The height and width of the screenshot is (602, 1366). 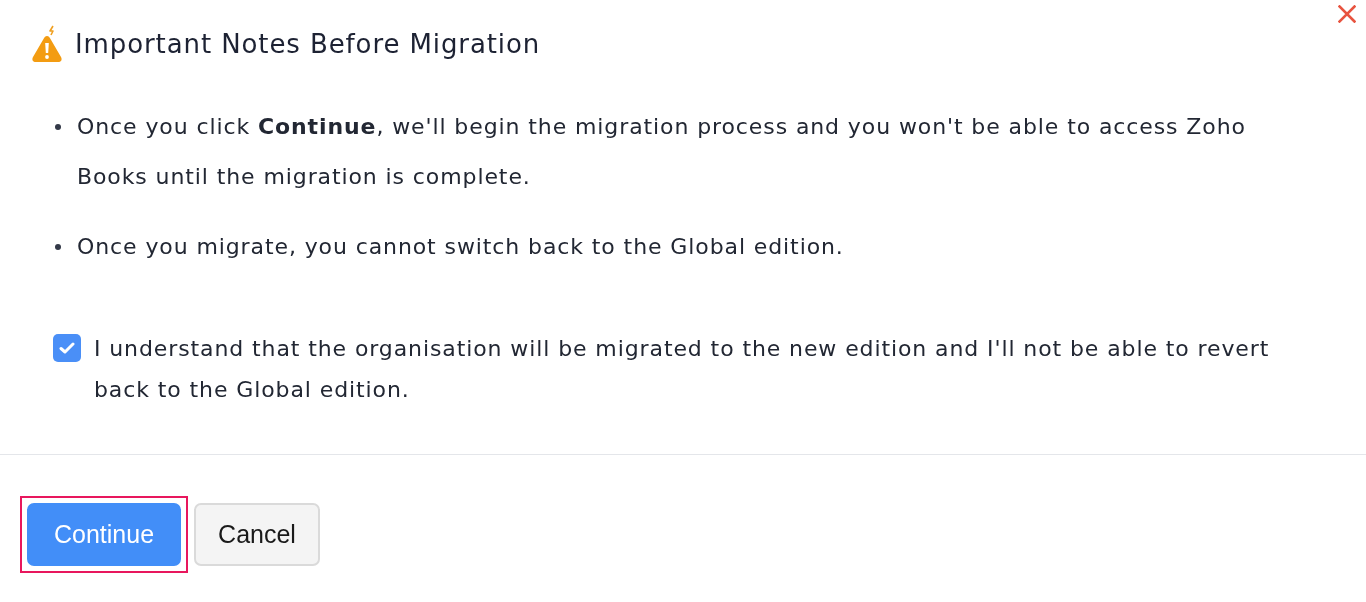 I want to click on close-button, so click(x=1347, y=14).